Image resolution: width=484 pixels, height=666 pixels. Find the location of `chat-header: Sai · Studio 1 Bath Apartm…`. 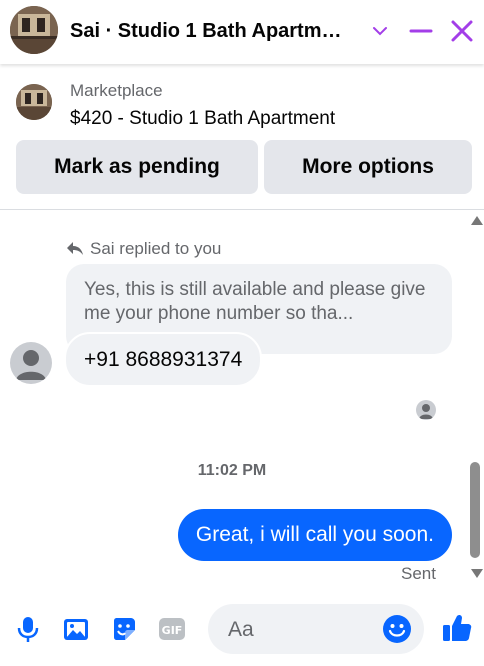

chat-header: Sai · Studio 1 Bath Apartm… is located at coordinates (242, 32).